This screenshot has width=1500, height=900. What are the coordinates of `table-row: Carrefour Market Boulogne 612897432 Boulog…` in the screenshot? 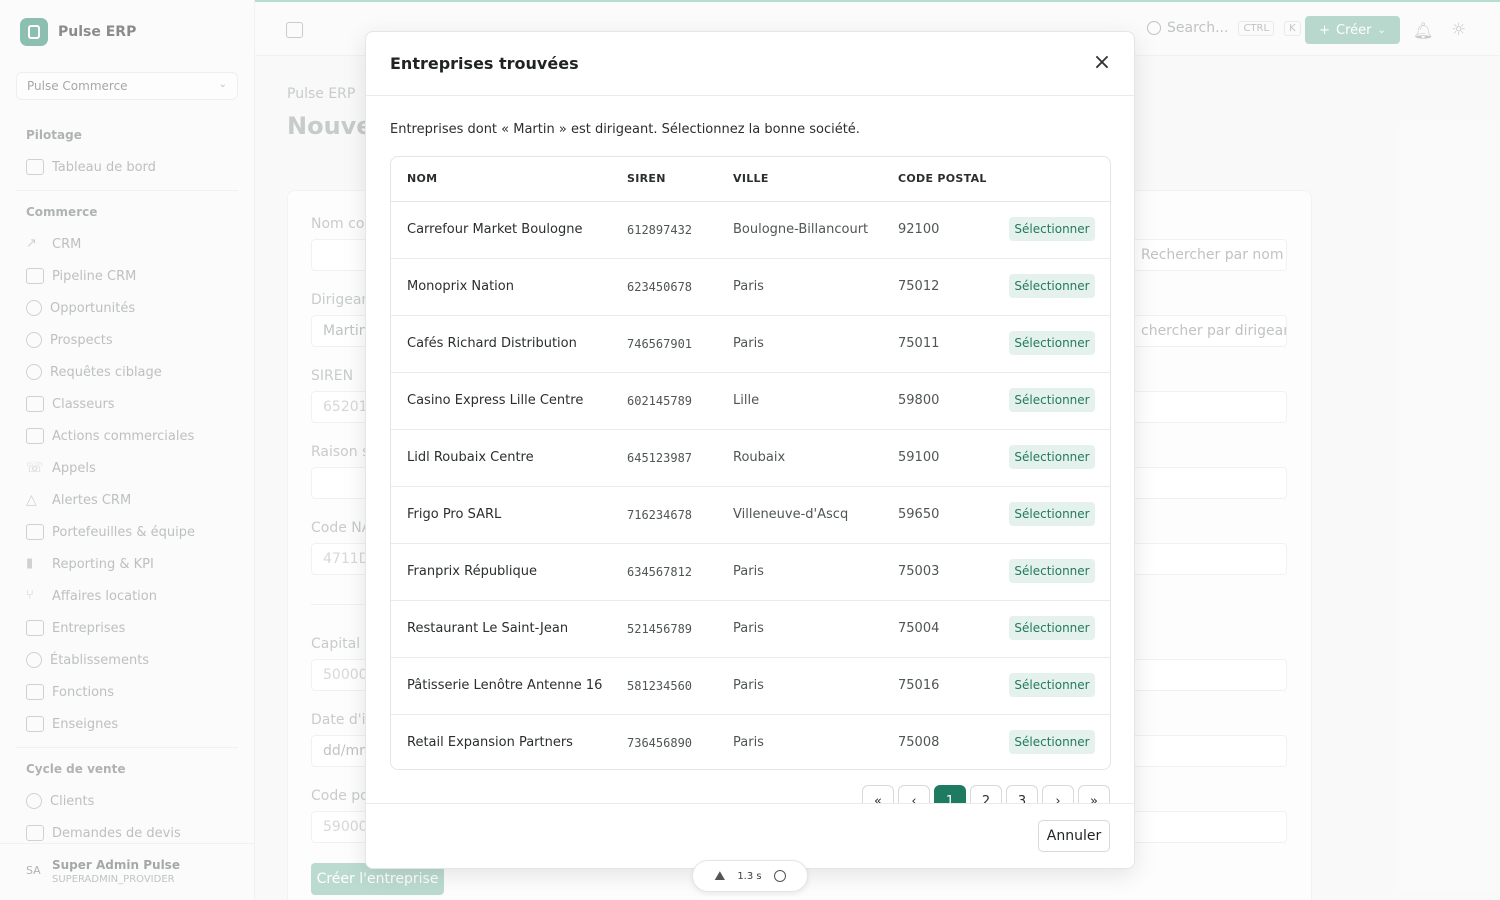 It's located at (750, 230).